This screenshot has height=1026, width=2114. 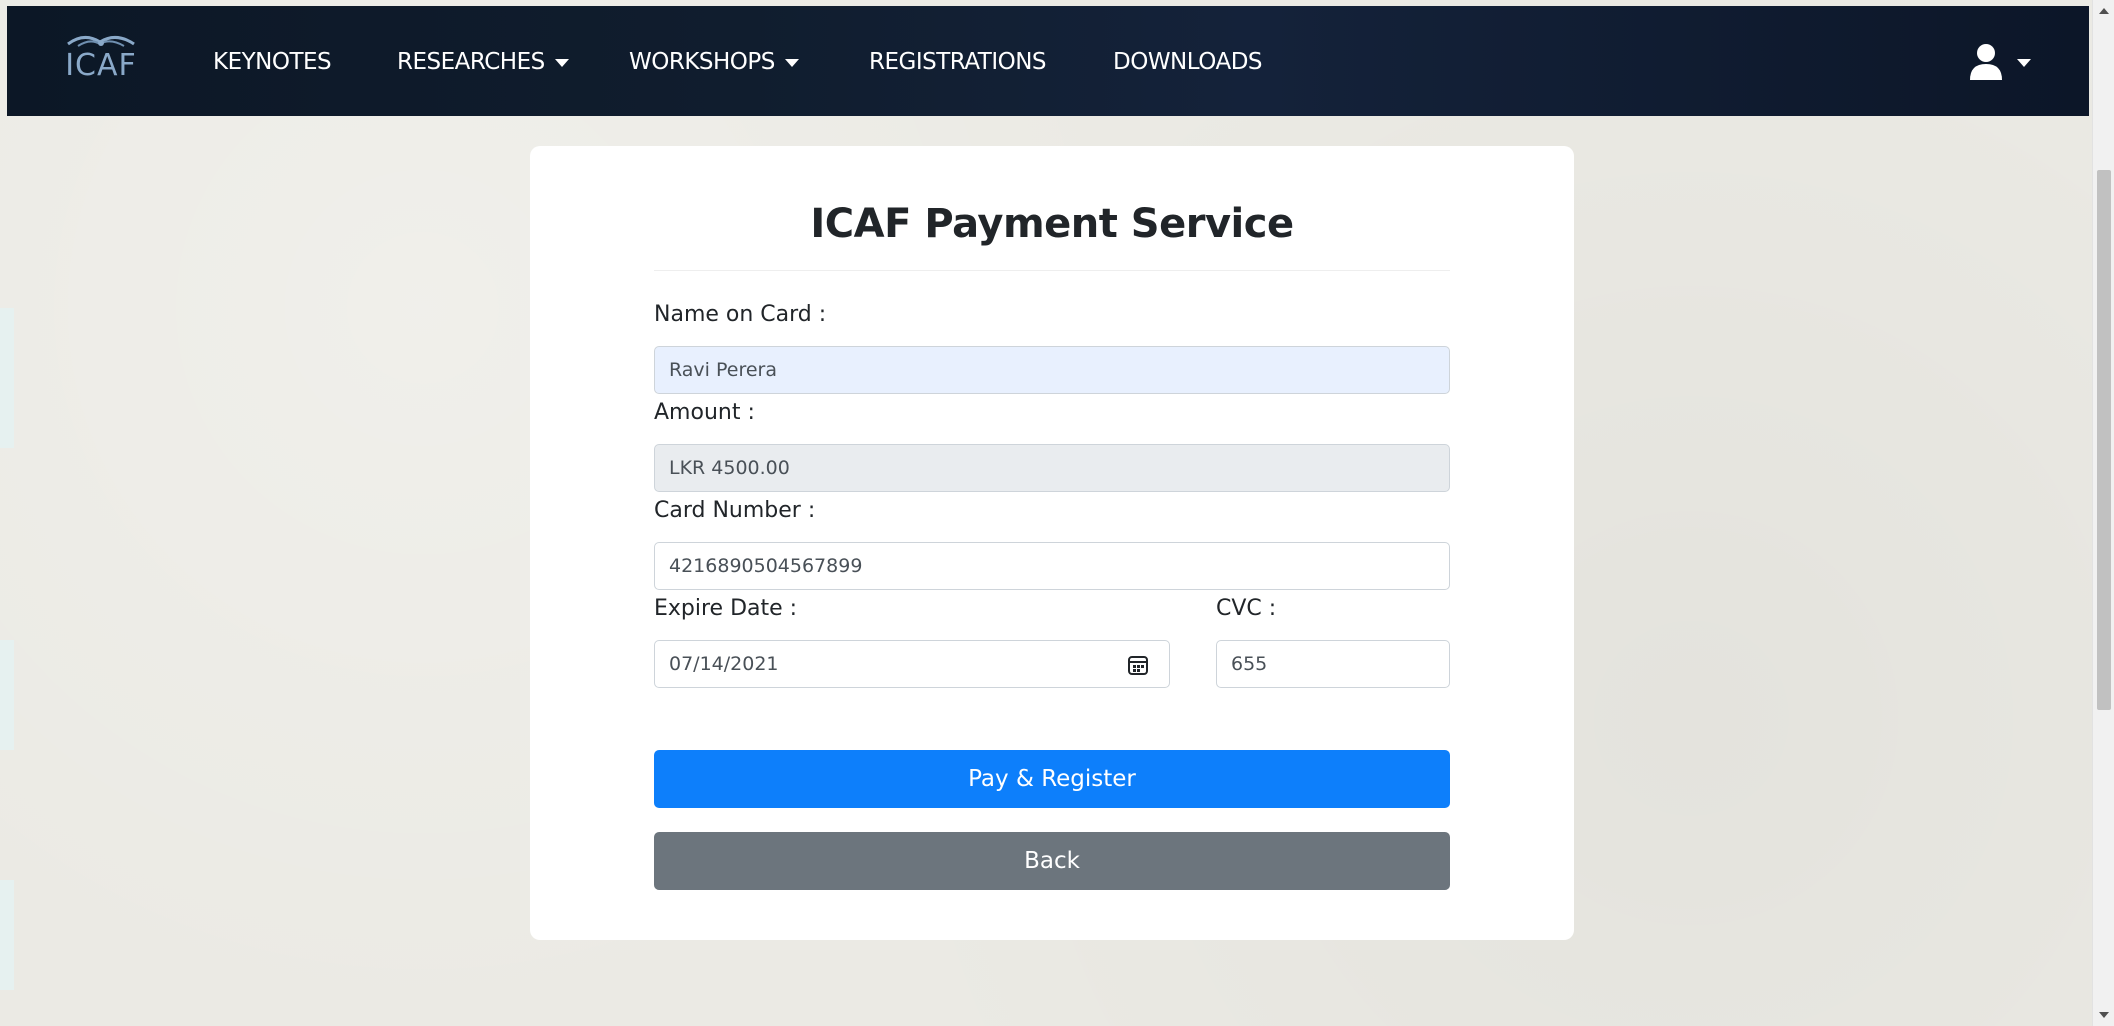 I want to click on nav-downloads-label: DOWNLOADS, so click(x=1188, y=62).